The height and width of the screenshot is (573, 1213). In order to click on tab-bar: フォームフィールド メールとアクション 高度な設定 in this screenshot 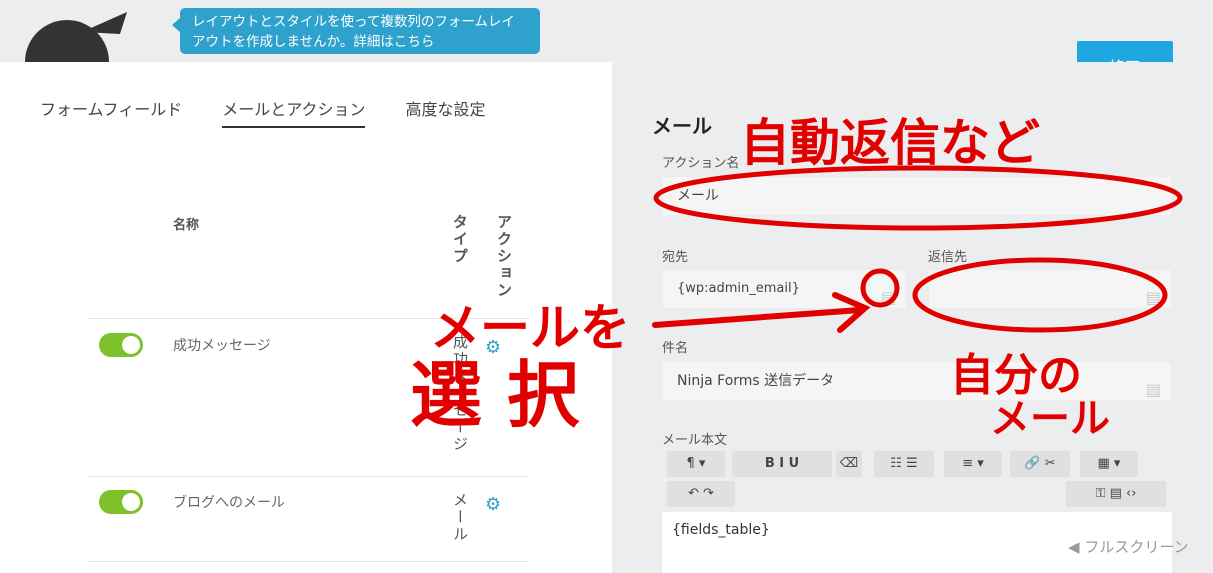, I will do `click(262, 112)`.